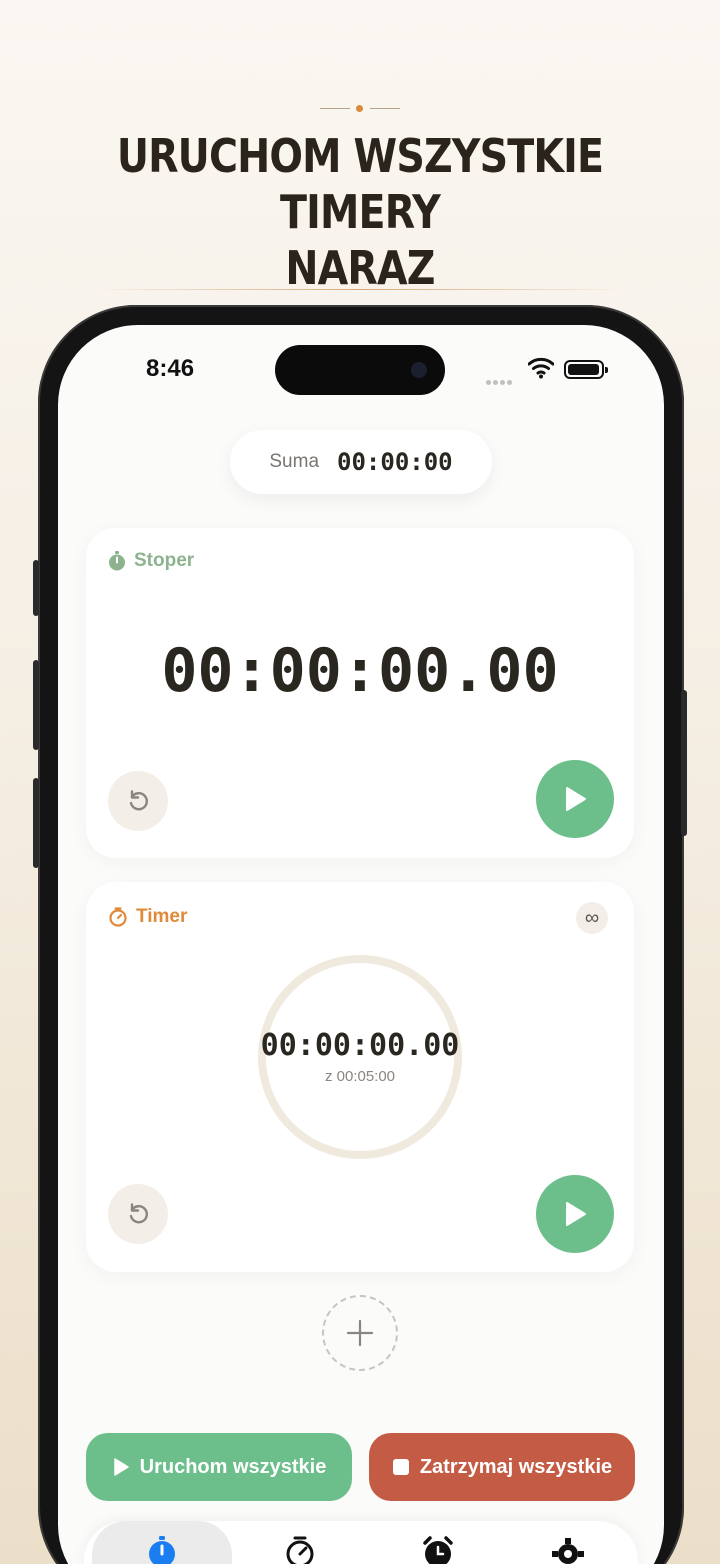 This screenshot has width=720, height=1564. I want to click on silent-switch, so click(36, 588).